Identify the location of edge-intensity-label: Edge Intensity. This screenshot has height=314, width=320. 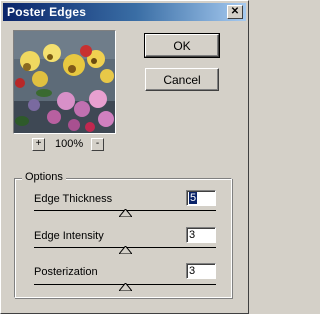
(69, 236).